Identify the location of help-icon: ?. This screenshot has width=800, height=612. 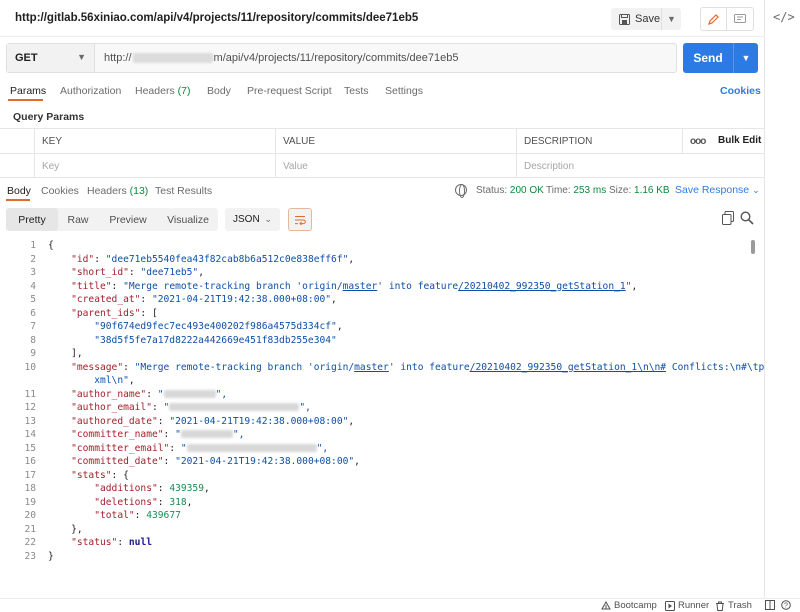
(786, 605).